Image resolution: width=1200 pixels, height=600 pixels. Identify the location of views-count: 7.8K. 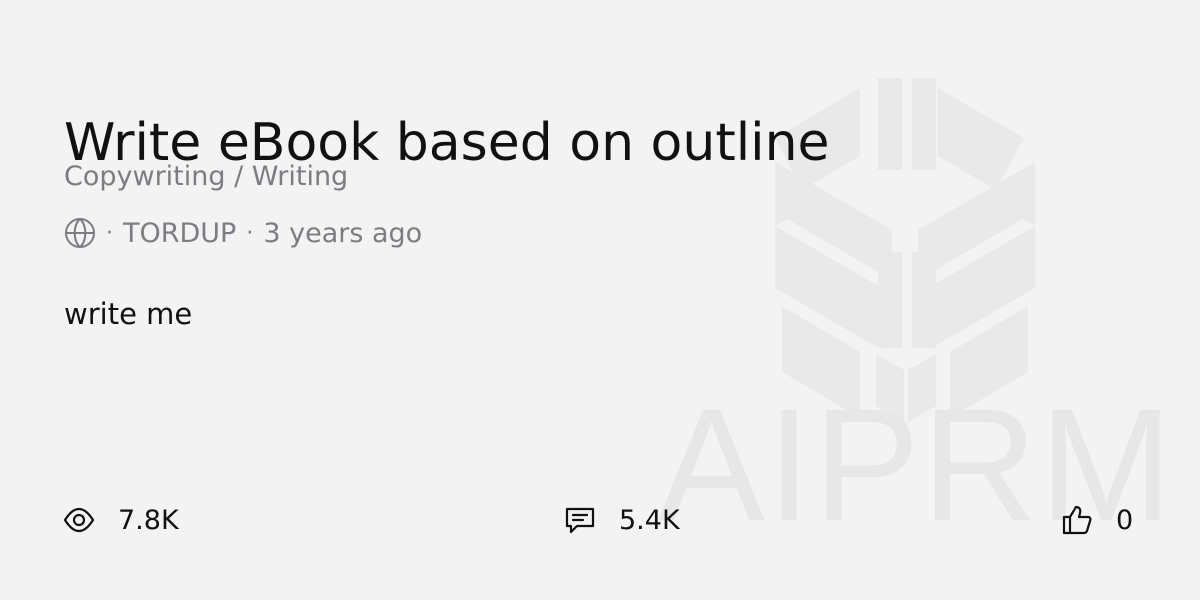
(148, 520).